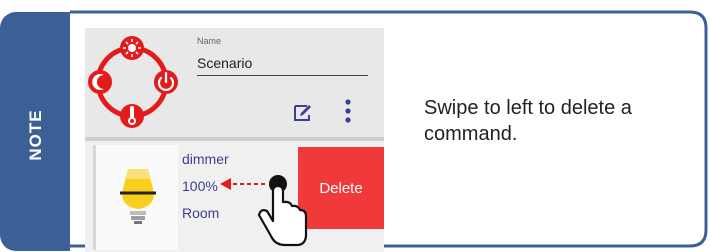 This screenshot has height=252, width=710. I want to click on name-input-underline, so click(282, 75).